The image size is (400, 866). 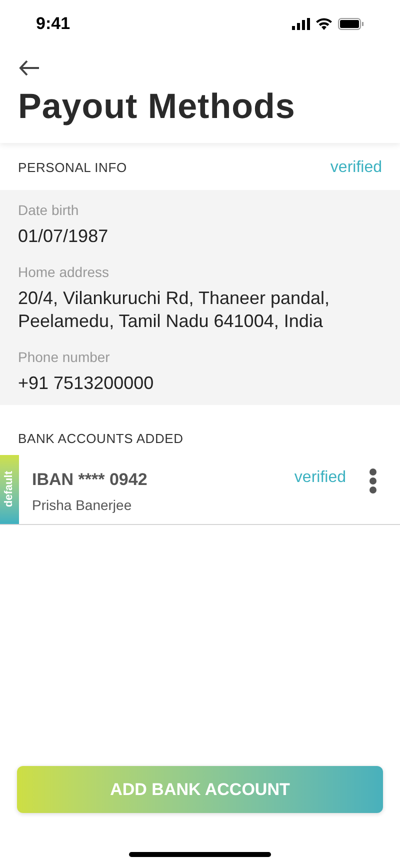 What do you see at coordinates (90, 480) in the screenshot?
I see `account-number: IBAN **** 0942` at bounding box center [90, 480].